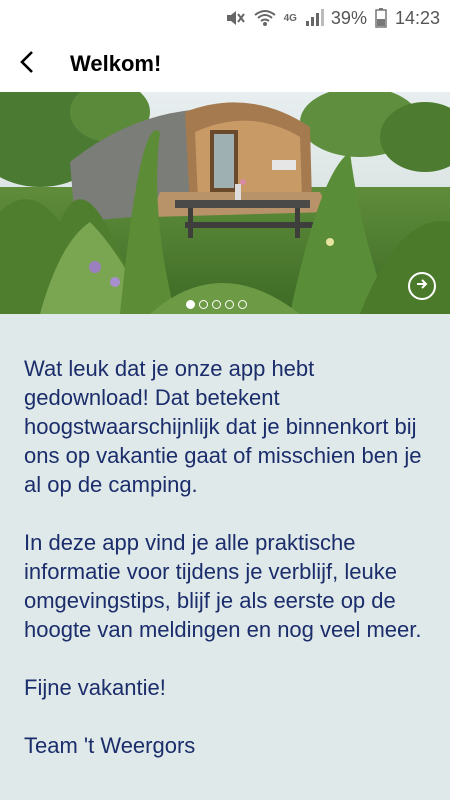 The height and width of the screenshot is (800, 450). Describe the element at coordinates (116, 63) in the screenshot. I see `page-title: Welkom!` at that location.